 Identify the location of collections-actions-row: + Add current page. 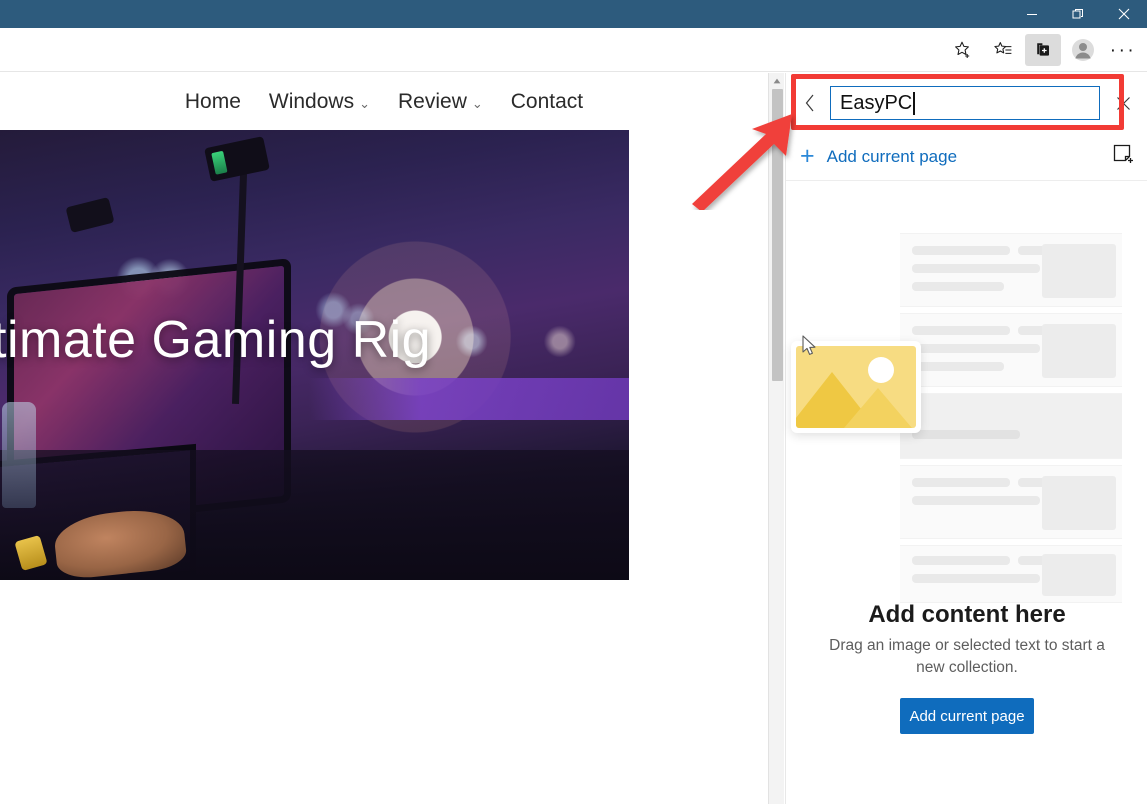
(966, 157).